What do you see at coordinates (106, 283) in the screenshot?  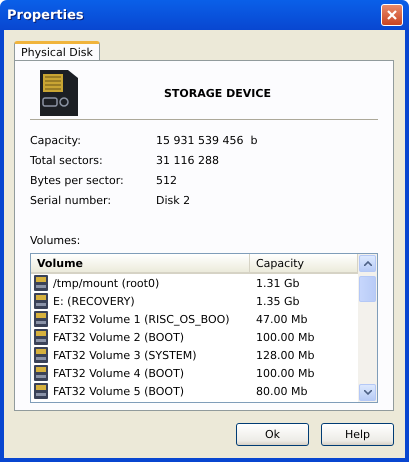 I see `volume-name: /tmp/mount (root0)` at bounding box center [106, 283].